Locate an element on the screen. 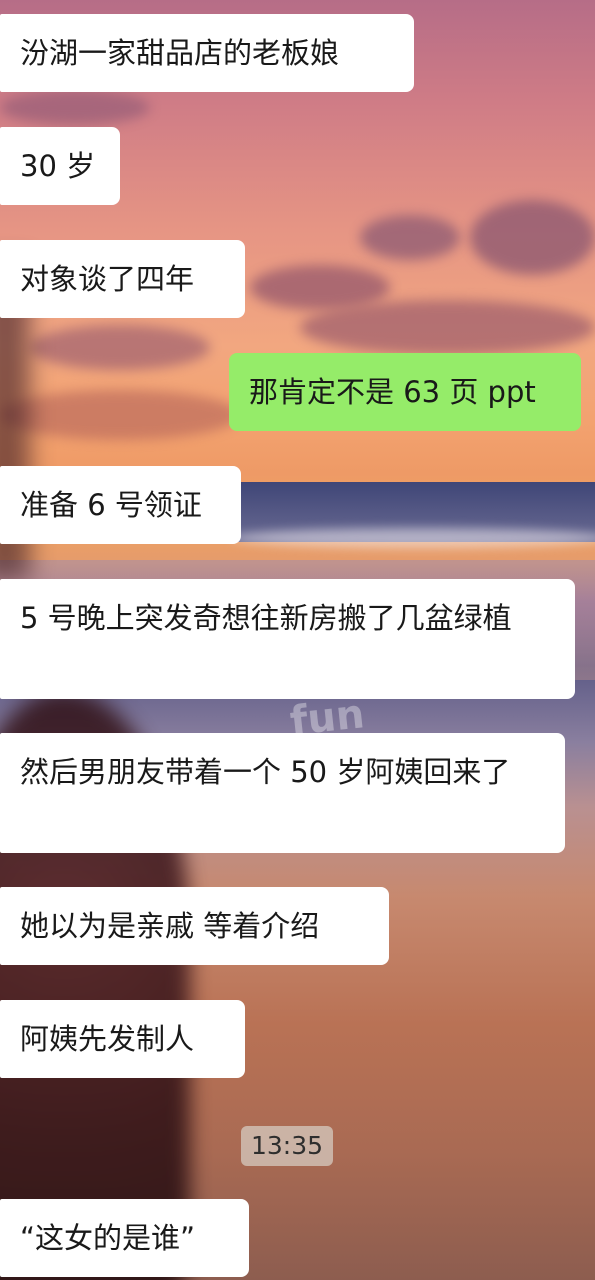 The image size is (595, 1280). message-bubble-received: 对象谈了四年 is located at coordinates (122, 279).